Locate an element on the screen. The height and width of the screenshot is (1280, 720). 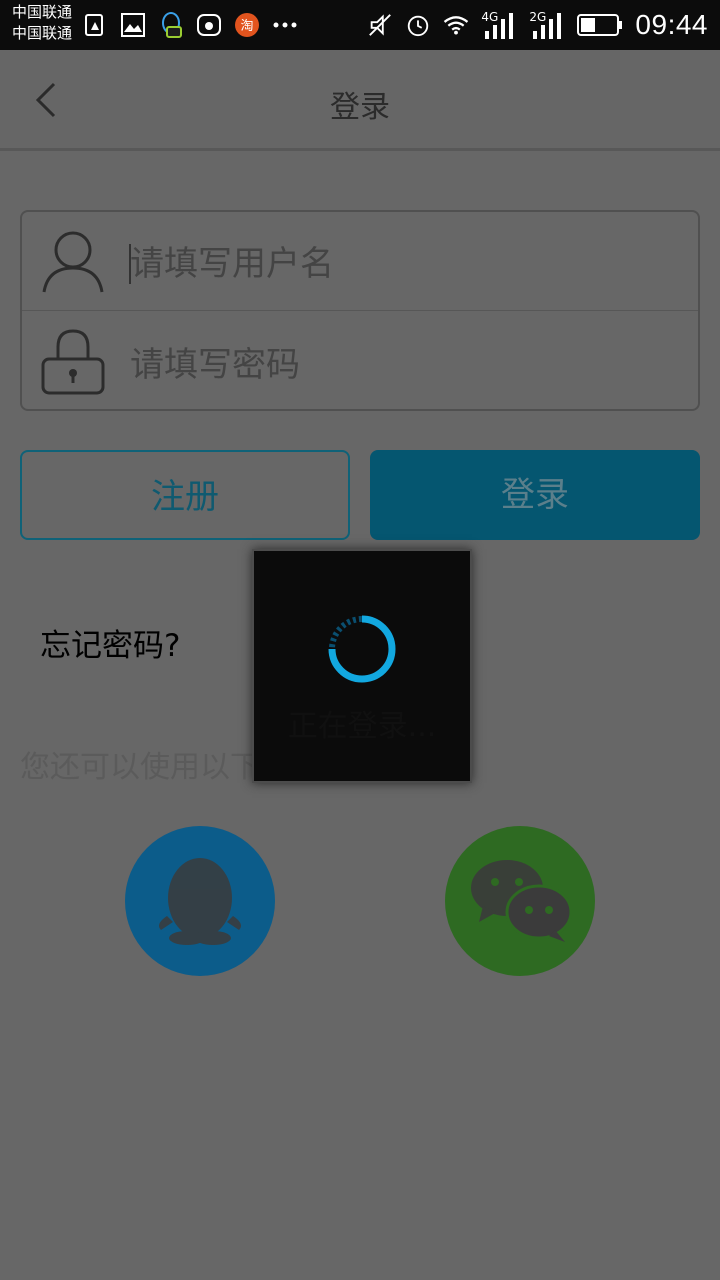
qq-icon is located at coordinates (200, 901).